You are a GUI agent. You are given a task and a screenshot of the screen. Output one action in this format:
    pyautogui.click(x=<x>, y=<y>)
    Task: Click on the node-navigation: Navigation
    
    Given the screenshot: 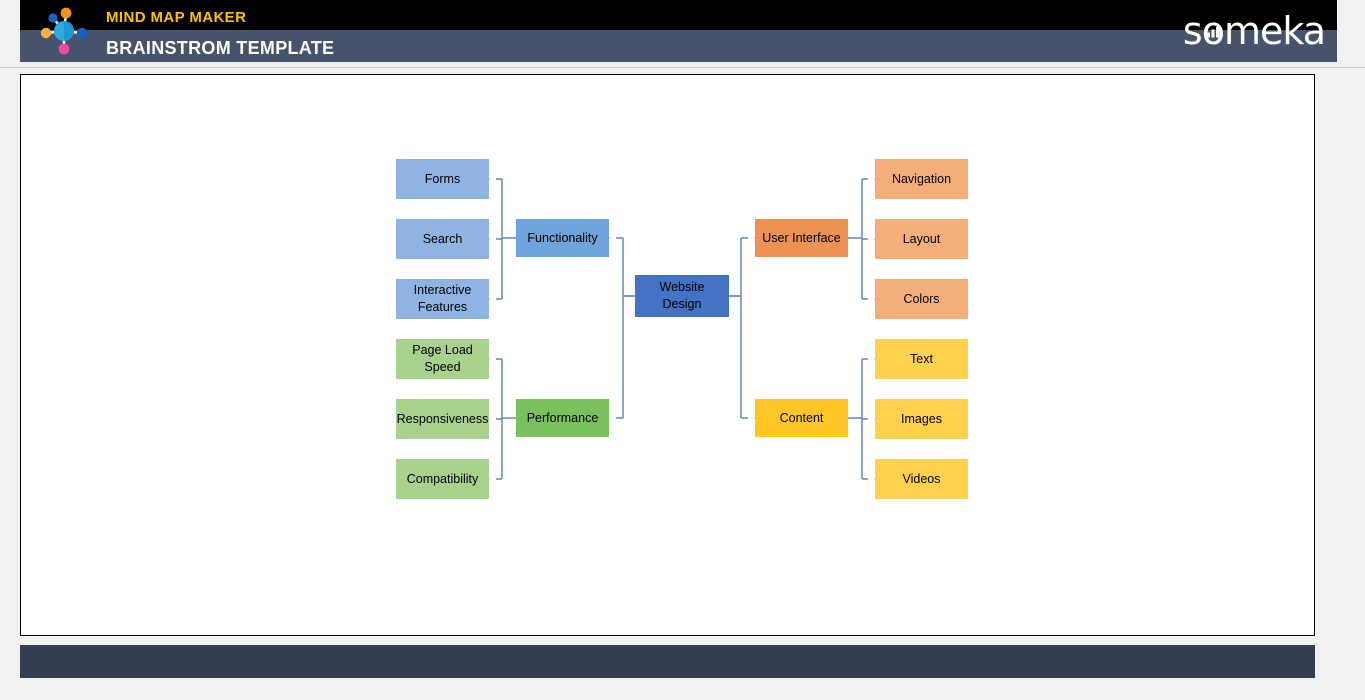 What is the action you would take?
    pyautogui.click(x=921, y=179)
    